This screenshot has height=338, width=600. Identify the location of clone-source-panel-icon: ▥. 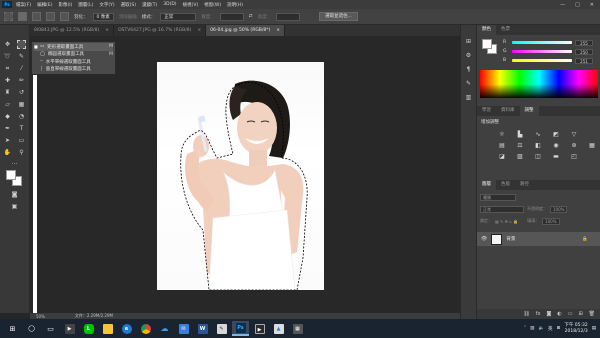
(468, 97).